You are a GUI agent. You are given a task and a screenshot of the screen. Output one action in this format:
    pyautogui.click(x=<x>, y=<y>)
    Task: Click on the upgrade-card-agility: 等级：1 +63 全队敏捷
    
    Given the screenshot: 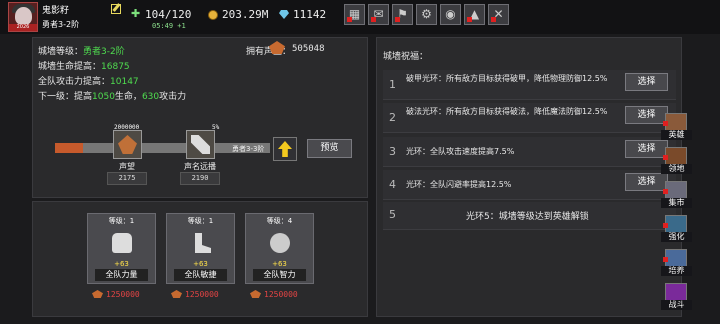 What is the action you would take?
    pyautogui.click(x=200, y=248)
    